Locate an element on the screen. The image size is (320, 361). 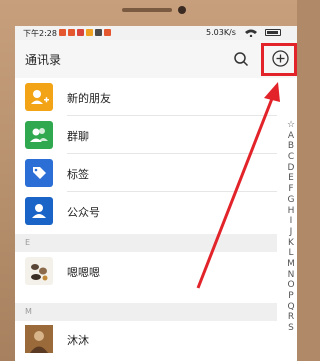
index-letter: O is located at coordinates (291, 285).